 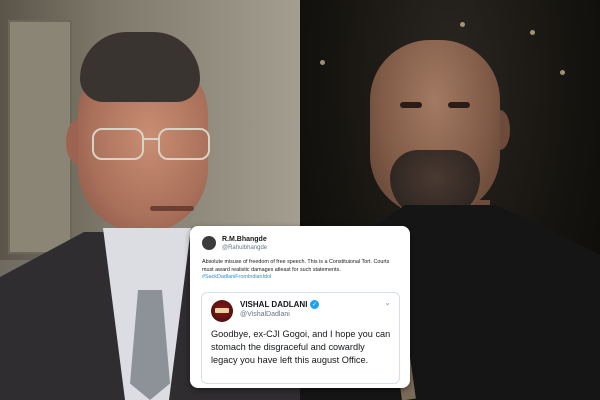 I want to click on glasses, so click(x=152, y=144).